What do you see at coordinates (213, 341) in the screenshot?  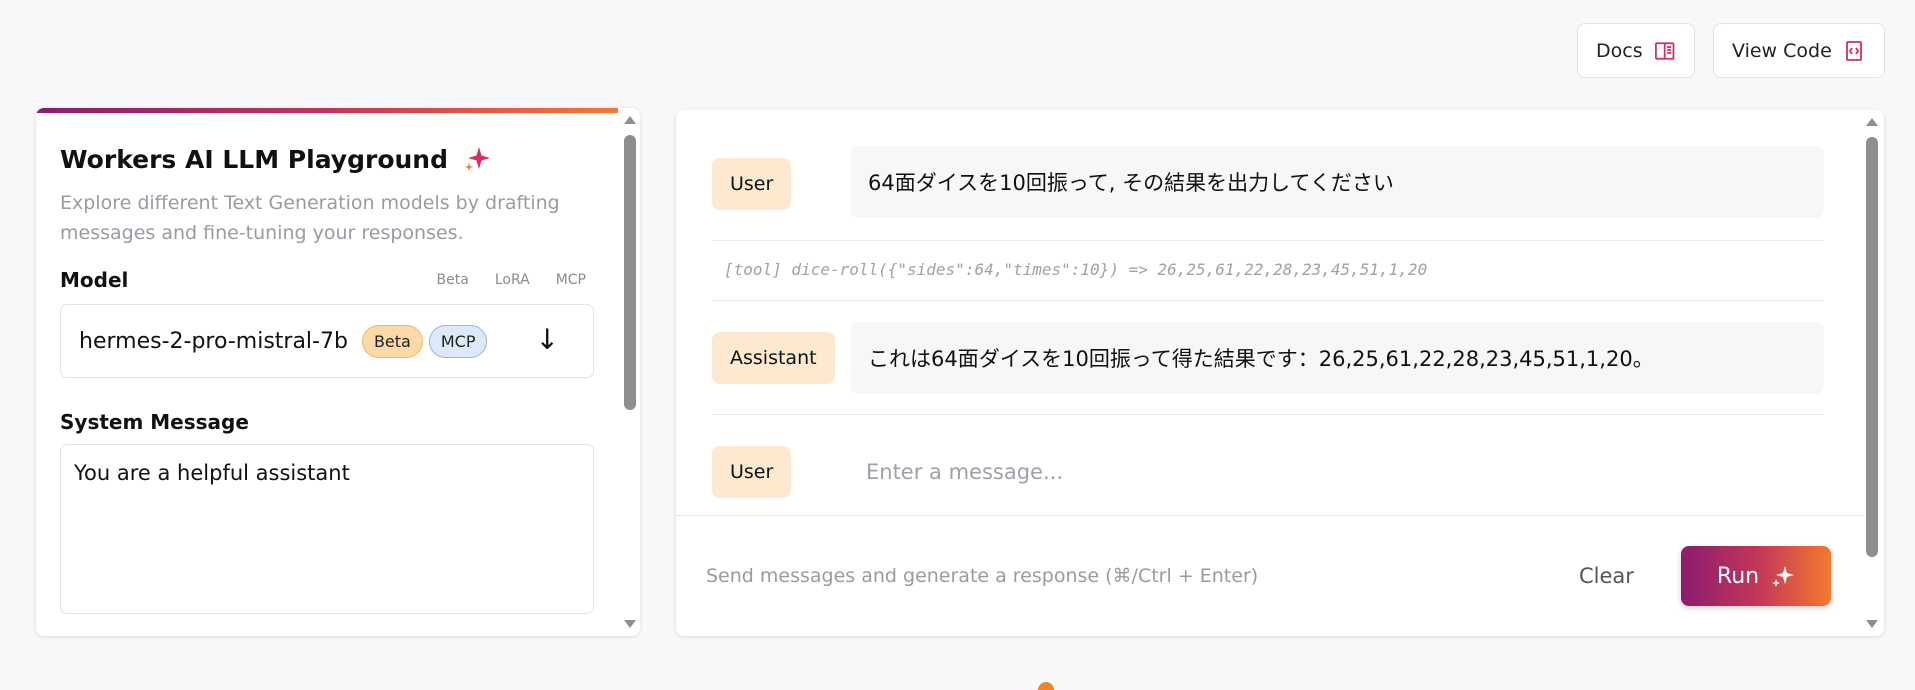 I see `selected-model-name: hermes-2-pro-mistral-7b` at bounding box center [213, 341].